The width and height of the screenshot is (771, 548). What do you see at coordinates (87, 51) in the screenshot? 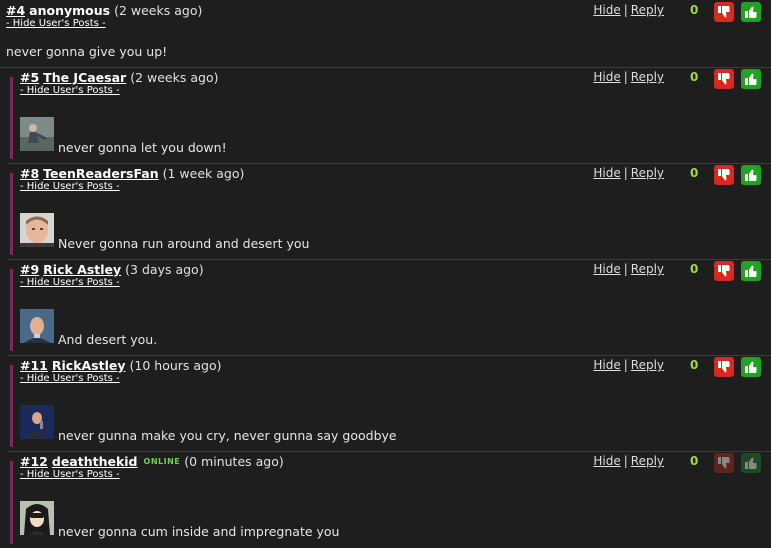
I see `comment-text: never gonna give you up!` at bounding box center [87, 51].